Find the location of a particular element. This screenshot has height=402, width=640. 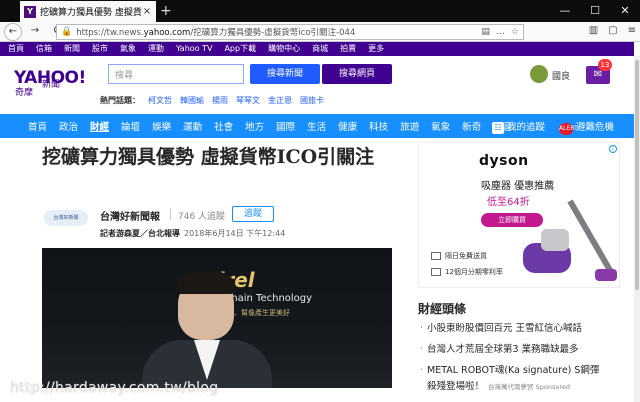

hot-topics: 熱門話題： 柯文哲 韓國瑜 楊雨 琴琴文 金正恩 國旅卡 is located at coordinates (212, 100).